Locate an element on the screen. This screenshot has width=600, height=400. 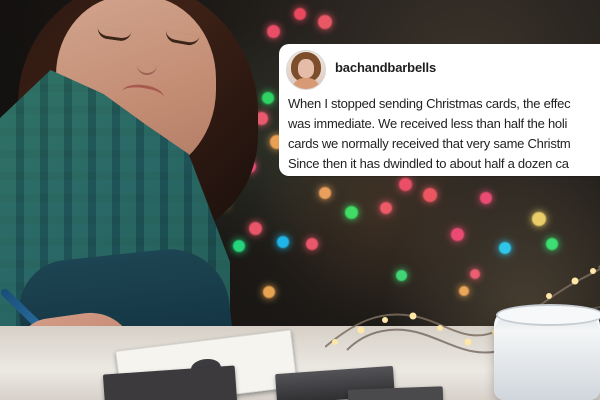
avatar is located at coordinates (306, 70).